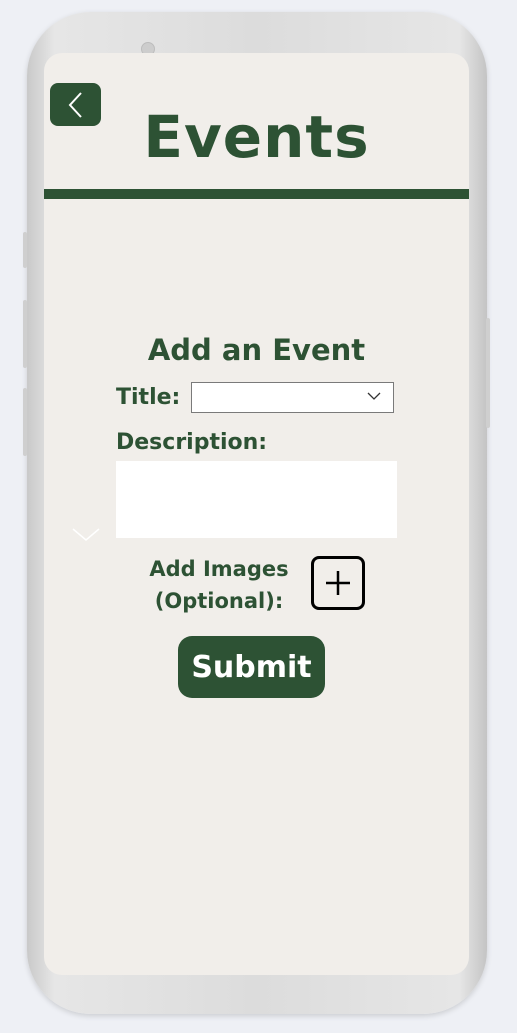 This screenshot has width=517, height=1033. I want to click on submit-button: Submit, so click(251, 667).